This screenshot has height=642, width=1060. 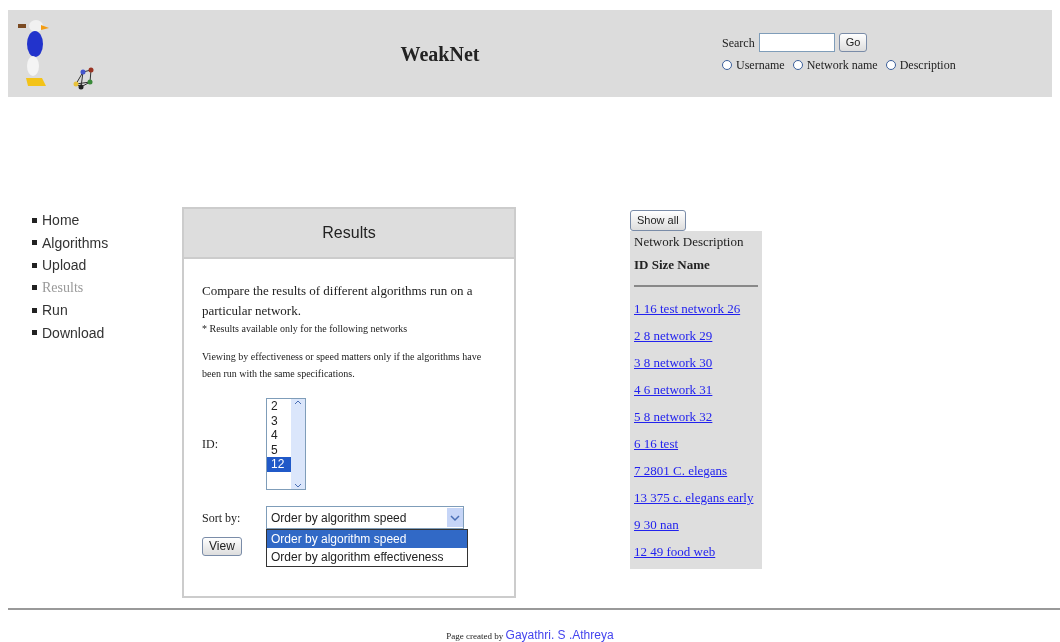 What do you see at coordinates (698, 497) in the screenshot?
I see `network-link: 13 375 c. elegans early` at bounding box center [698, 497].